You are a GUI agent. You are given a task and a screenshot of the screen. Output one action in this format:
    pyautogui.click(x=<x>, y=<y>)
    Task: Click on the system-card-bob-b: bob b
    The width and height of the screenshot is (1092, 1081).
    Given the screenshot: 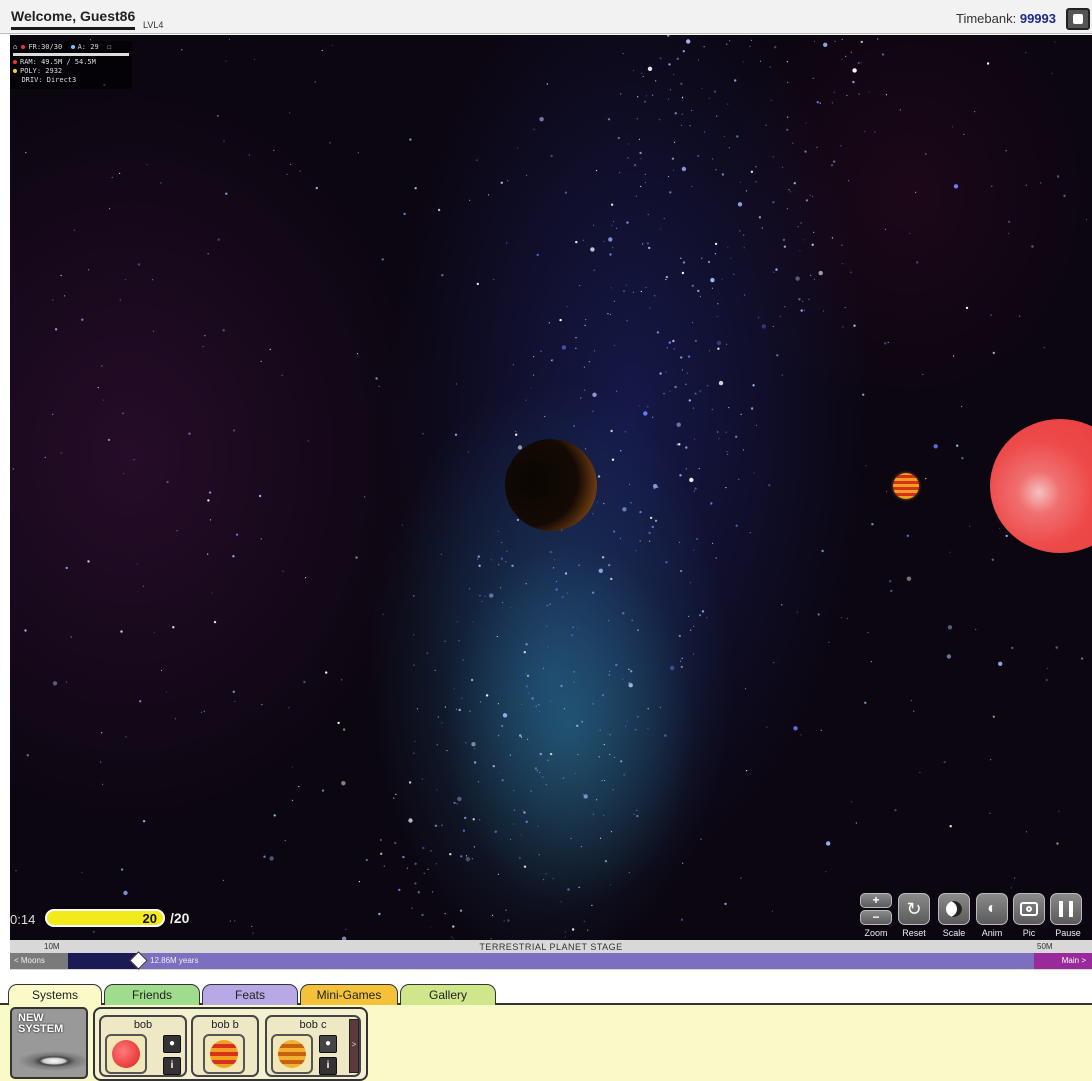 What is the action you would take?
    pyautogui.click(x=225, y=1046)
    